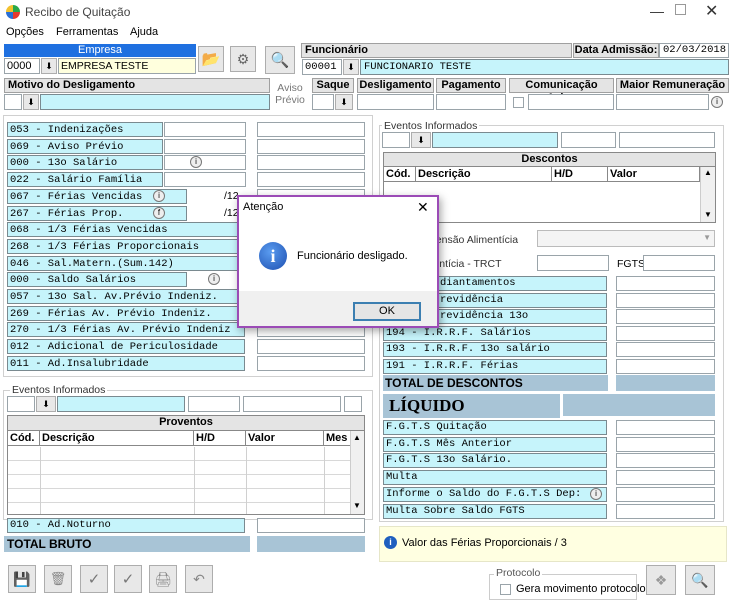 The height and width of the screenshot is (606, 733). What do you see at coordinates (357, 505) in the screenshot?
I see `scroll-down-icon: ▼` at bounding box center [357, 505].